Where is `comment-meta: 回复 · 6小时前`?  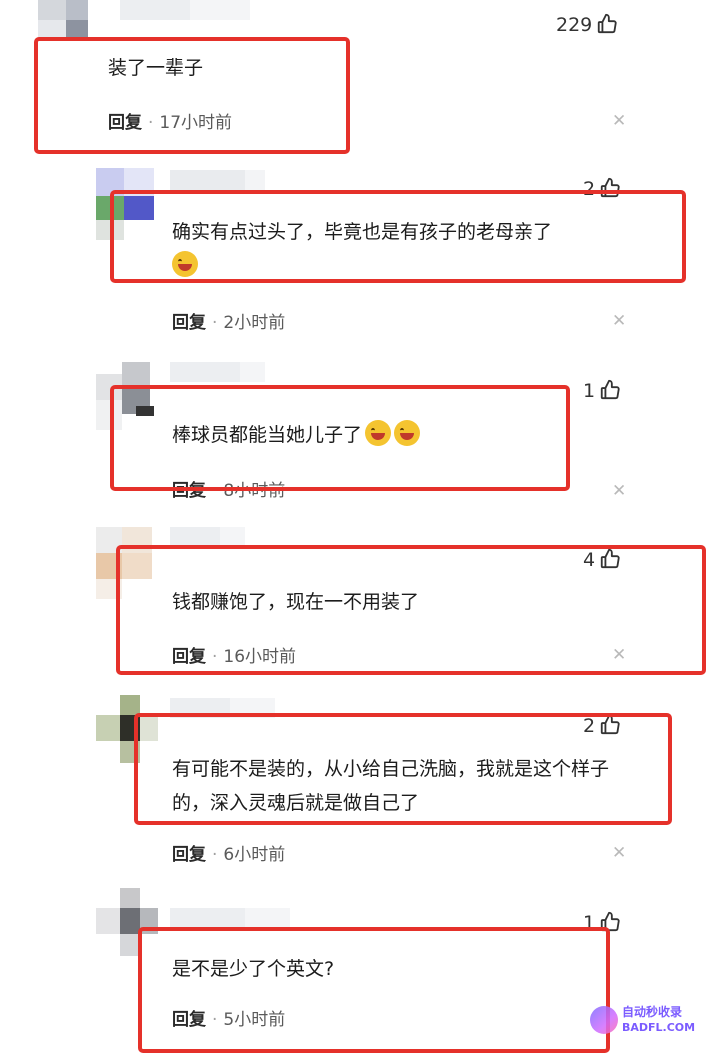 comment-meta: 回复 · 6小时前 is located at coordinates (228, 852).